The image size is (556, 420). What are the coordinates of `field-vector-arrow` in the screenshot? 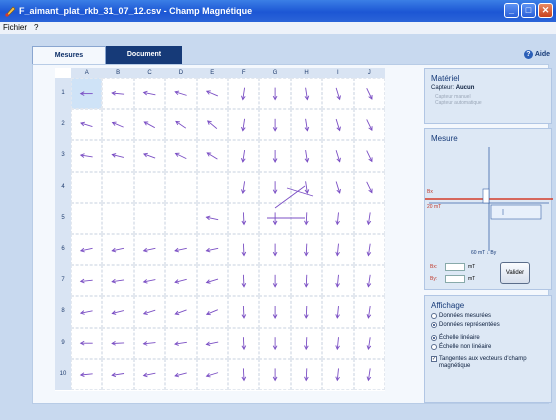 It's located at (300, 192).